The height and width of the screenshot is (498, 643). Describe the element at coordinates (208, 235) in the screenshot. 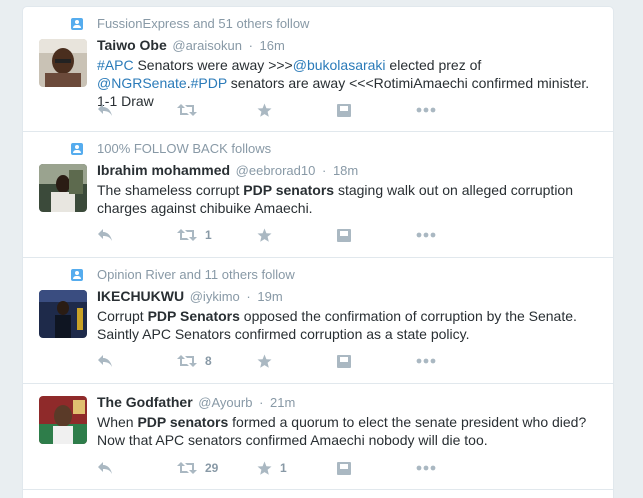

I see `retweet-count: 1` at that location.